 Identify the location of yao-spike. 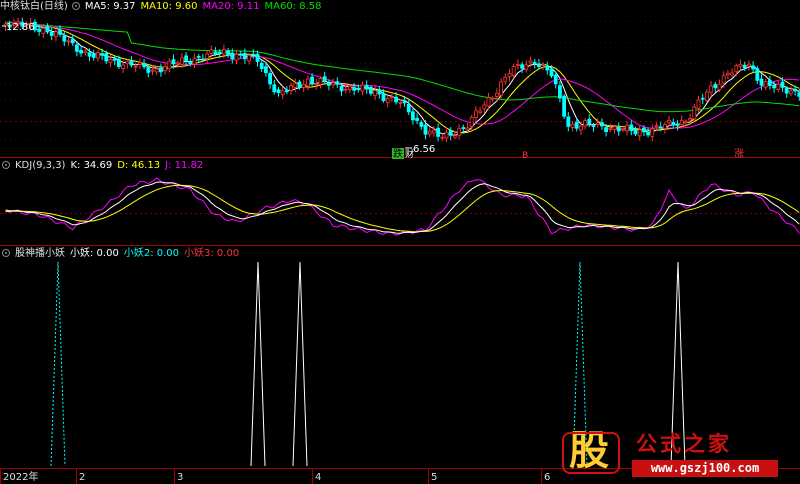
(58, 364).